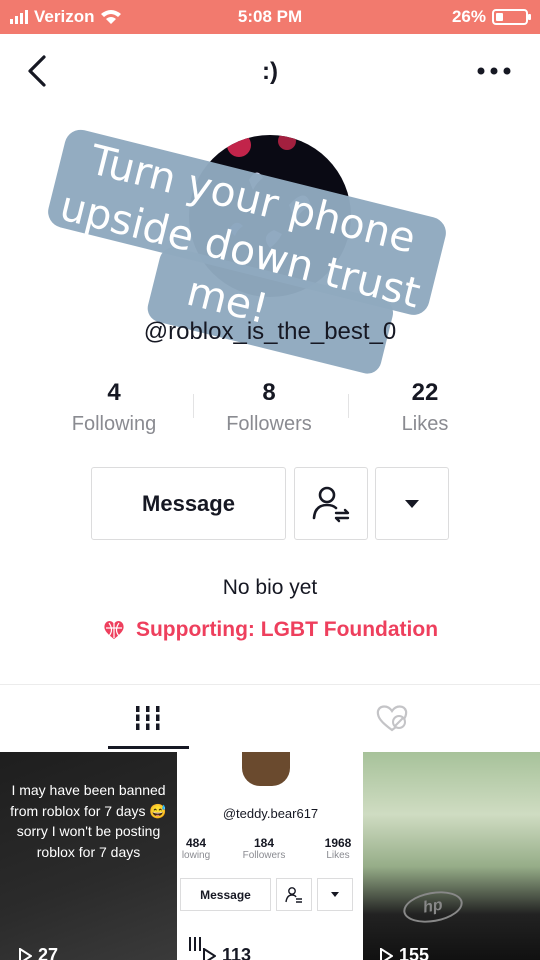 Image resolution: width=540 pixels, height=960 pixels. Describe the element at coordinates (196, 843) in the screenshot. I see `mini-stat-num: 484` at that location.